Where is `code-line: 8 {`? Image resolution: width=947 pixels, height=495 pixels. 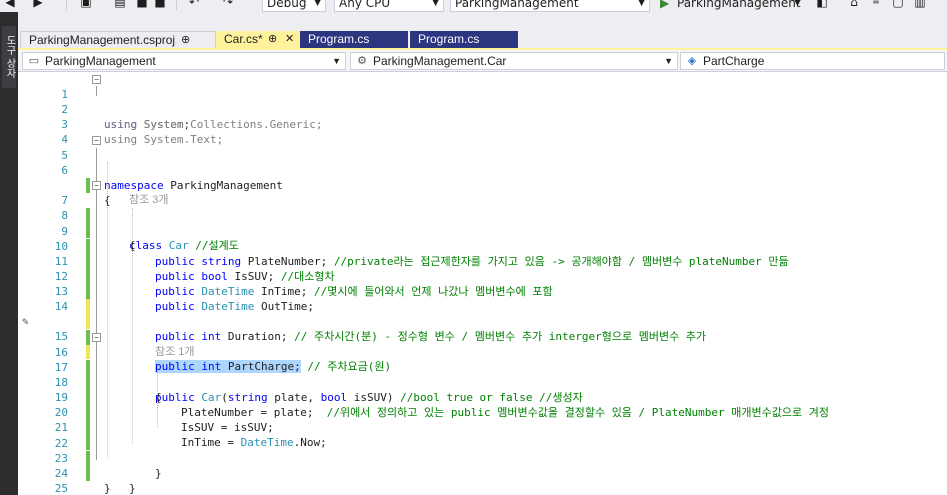
code-line: 8 { is located at coordinates (482, 222).